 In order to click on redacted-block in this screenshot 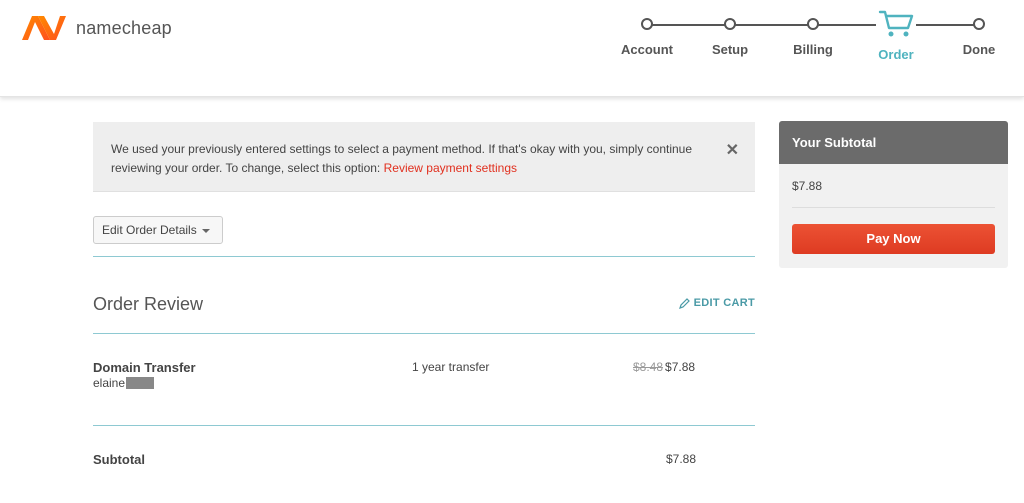, I will do `click(140, 383)`.